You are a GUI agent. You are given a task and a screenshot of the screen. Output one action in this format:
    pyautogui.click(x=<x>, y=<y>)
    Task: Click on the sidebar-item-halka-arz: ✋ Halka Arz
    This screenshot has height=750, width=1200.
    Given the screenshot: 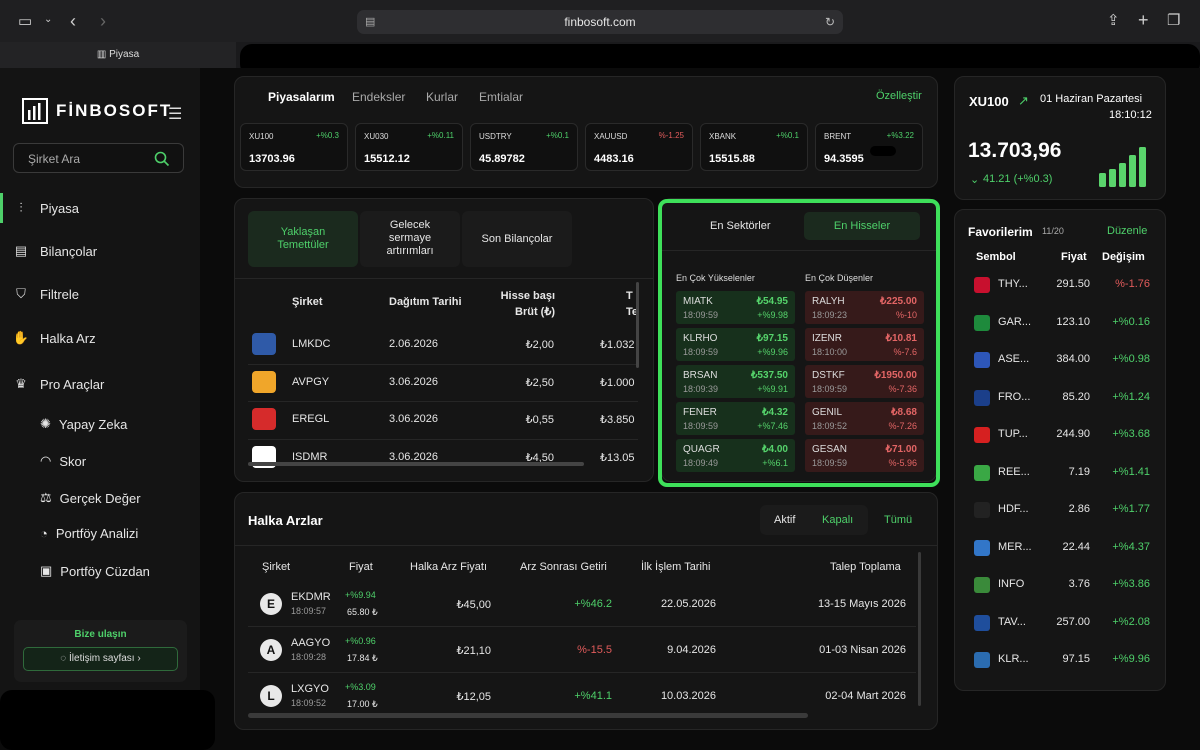 What is the action you would take?
    pyautogui.click(x=54, y=338)
    